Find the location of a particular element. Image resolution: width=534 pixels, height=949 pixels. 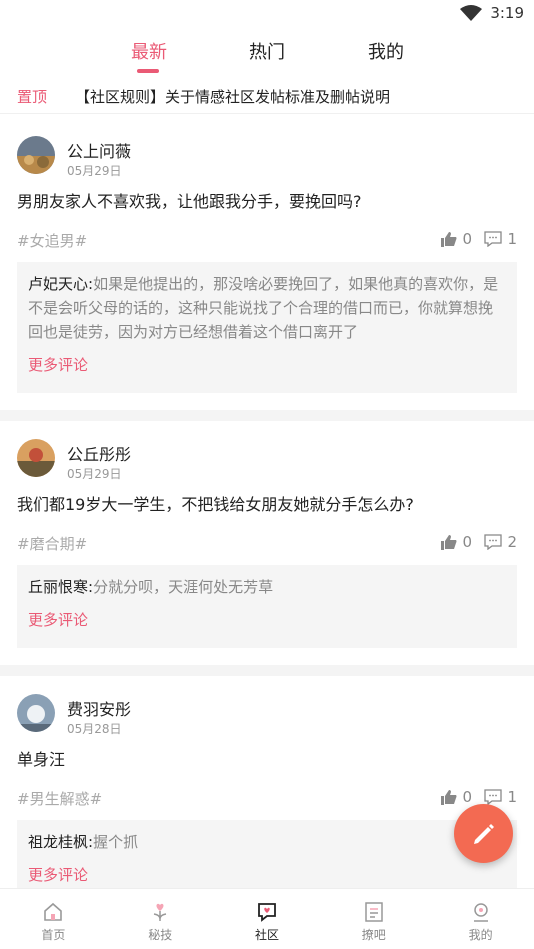

nav-community: 社区 is located at coordinates (267, 919).